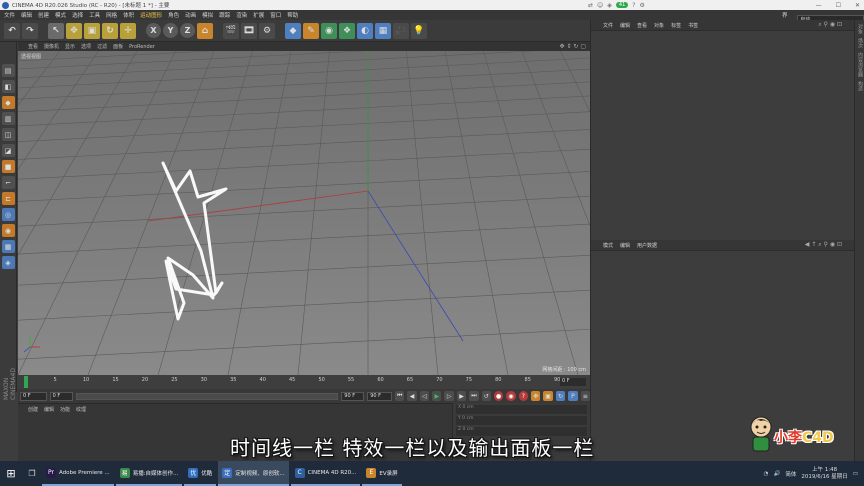 The image size is (864, 486). I want to click on render-picture-viewer-icon: 🎞, so click(249, 30).